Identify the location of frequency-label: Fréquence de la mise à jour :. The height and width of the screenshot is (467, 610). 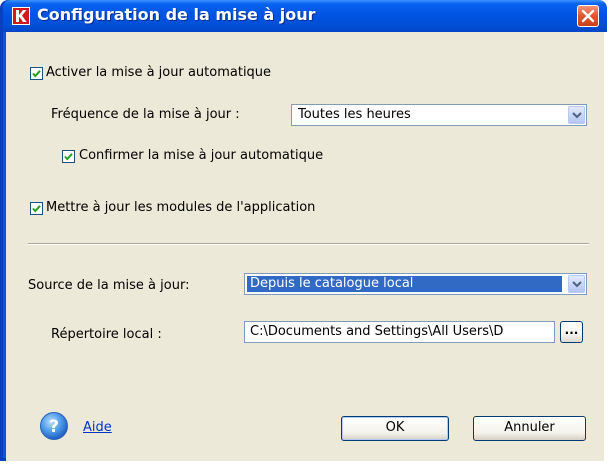
(145, 114).